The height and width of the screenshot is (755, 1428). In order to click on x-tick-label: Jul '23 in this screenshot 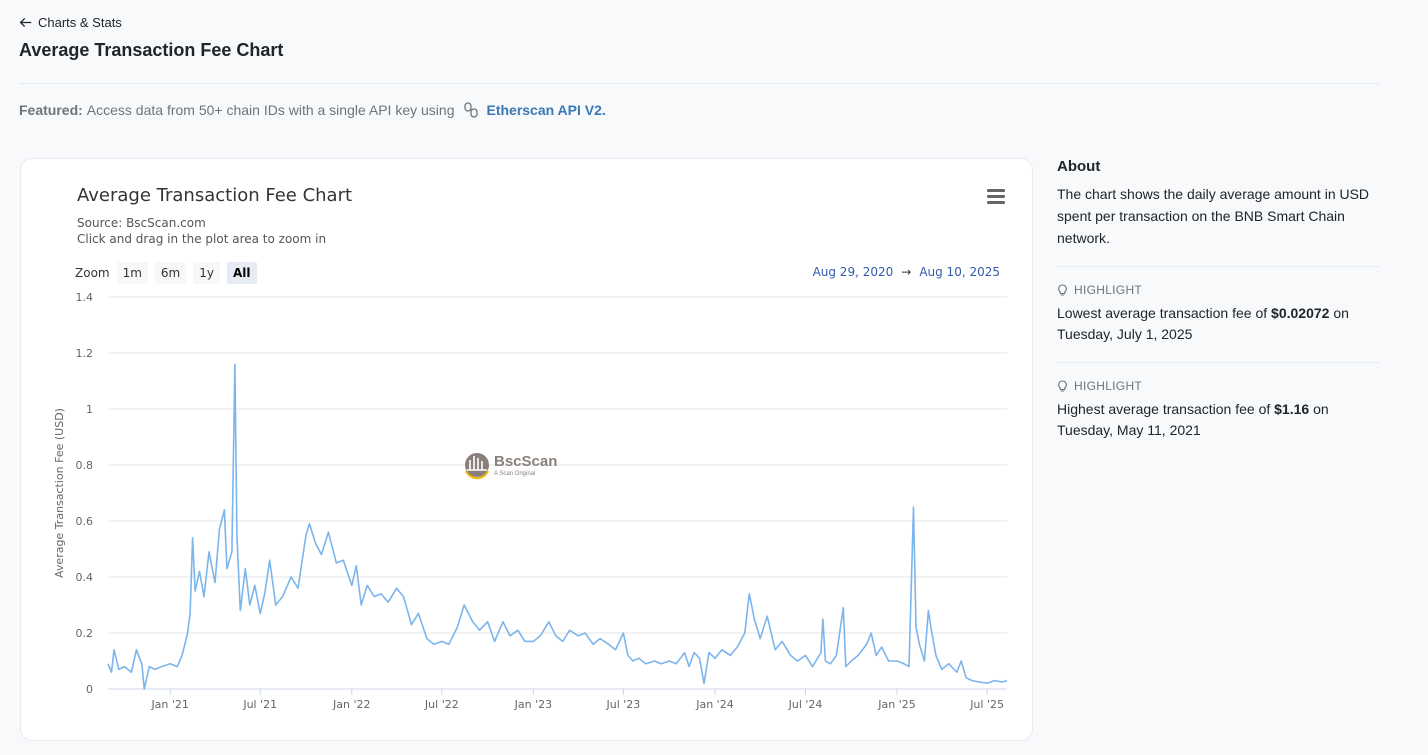, I will do `click(623, 704)`.